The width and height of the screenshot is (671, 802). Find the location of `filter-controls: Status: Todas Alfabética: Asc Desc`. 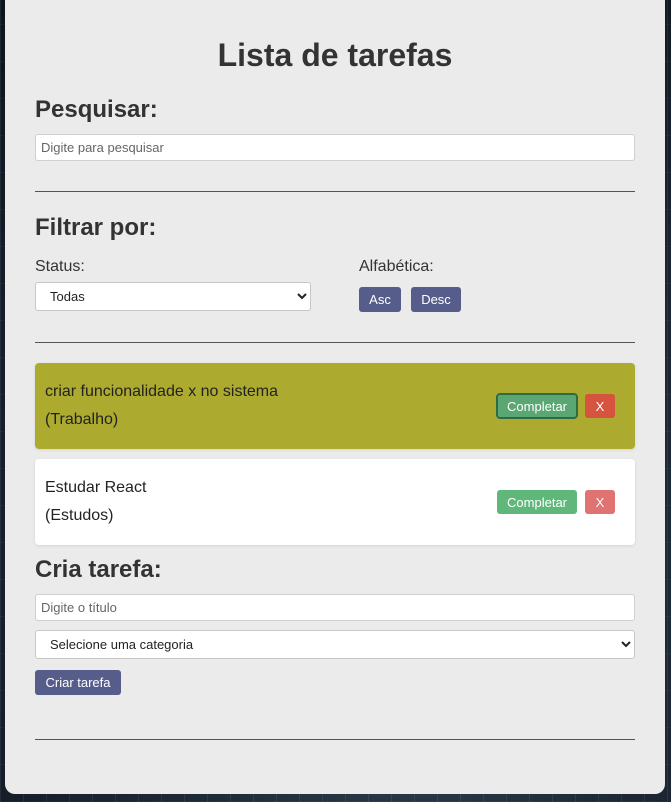

filter-controls: Status: Todas Alfabética: Asc Desc is located at coordinates (335, 285).